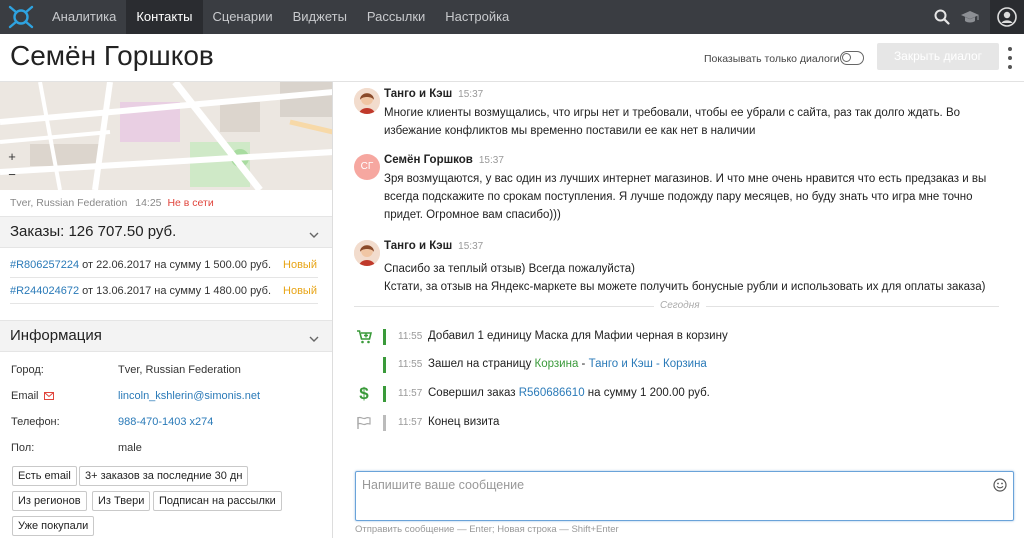 The image size is (1024, 538). What do you see at coordinates (44, 265) in the screenshot?
I see `order-link: #R806257224` at bounding box center [44, 265].